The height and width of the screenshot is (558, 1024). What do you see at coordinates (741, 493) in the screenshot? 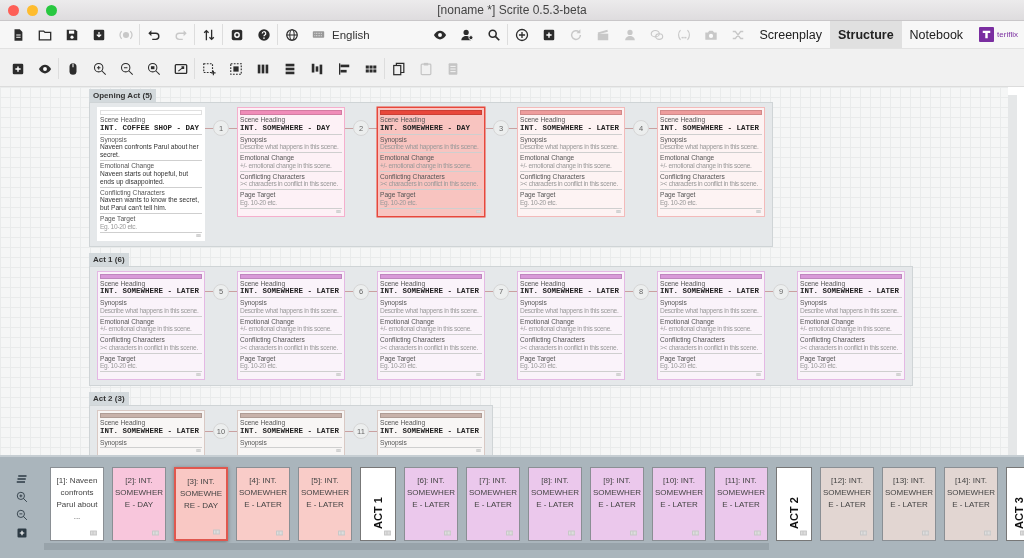
I see `scene-title: [11]: INT. SOMEWHERE - LATER` at bounding box center [741, 493].